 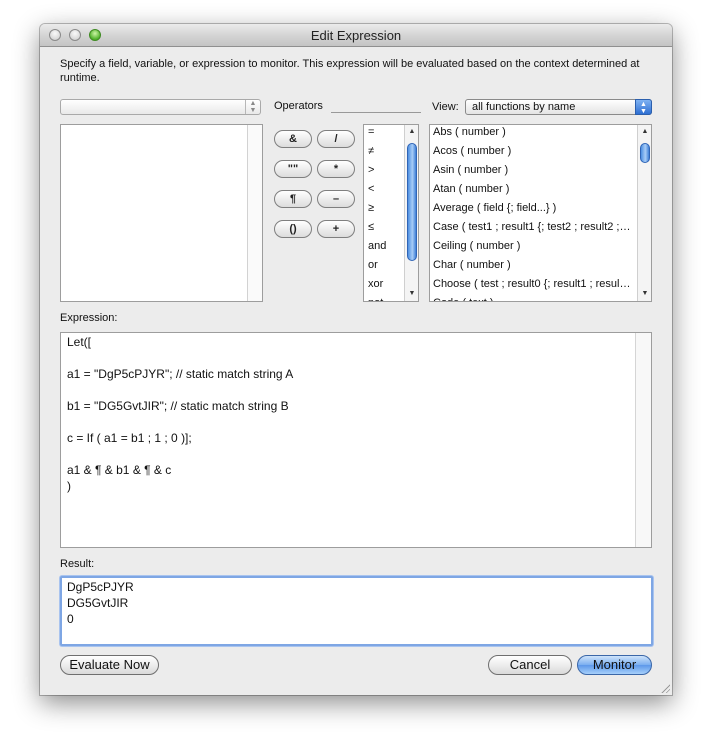 I want to click on function-item: Acos ( number ), so click(x=533, y=151).